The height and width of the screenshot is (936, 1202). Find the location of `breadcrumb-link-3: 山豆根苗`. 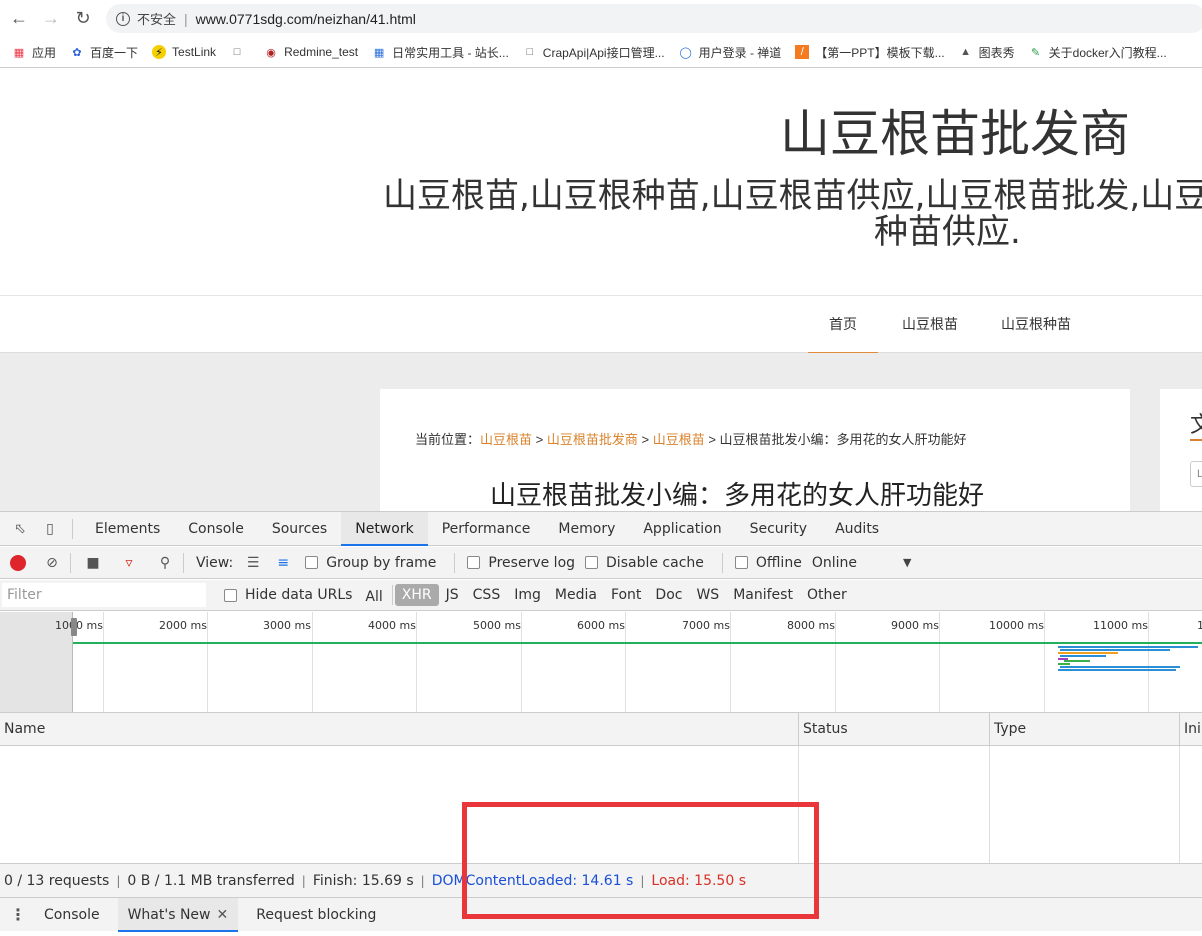

breadcrumb-link-3: 山豆根苗 is located at coordinates (679, 439).